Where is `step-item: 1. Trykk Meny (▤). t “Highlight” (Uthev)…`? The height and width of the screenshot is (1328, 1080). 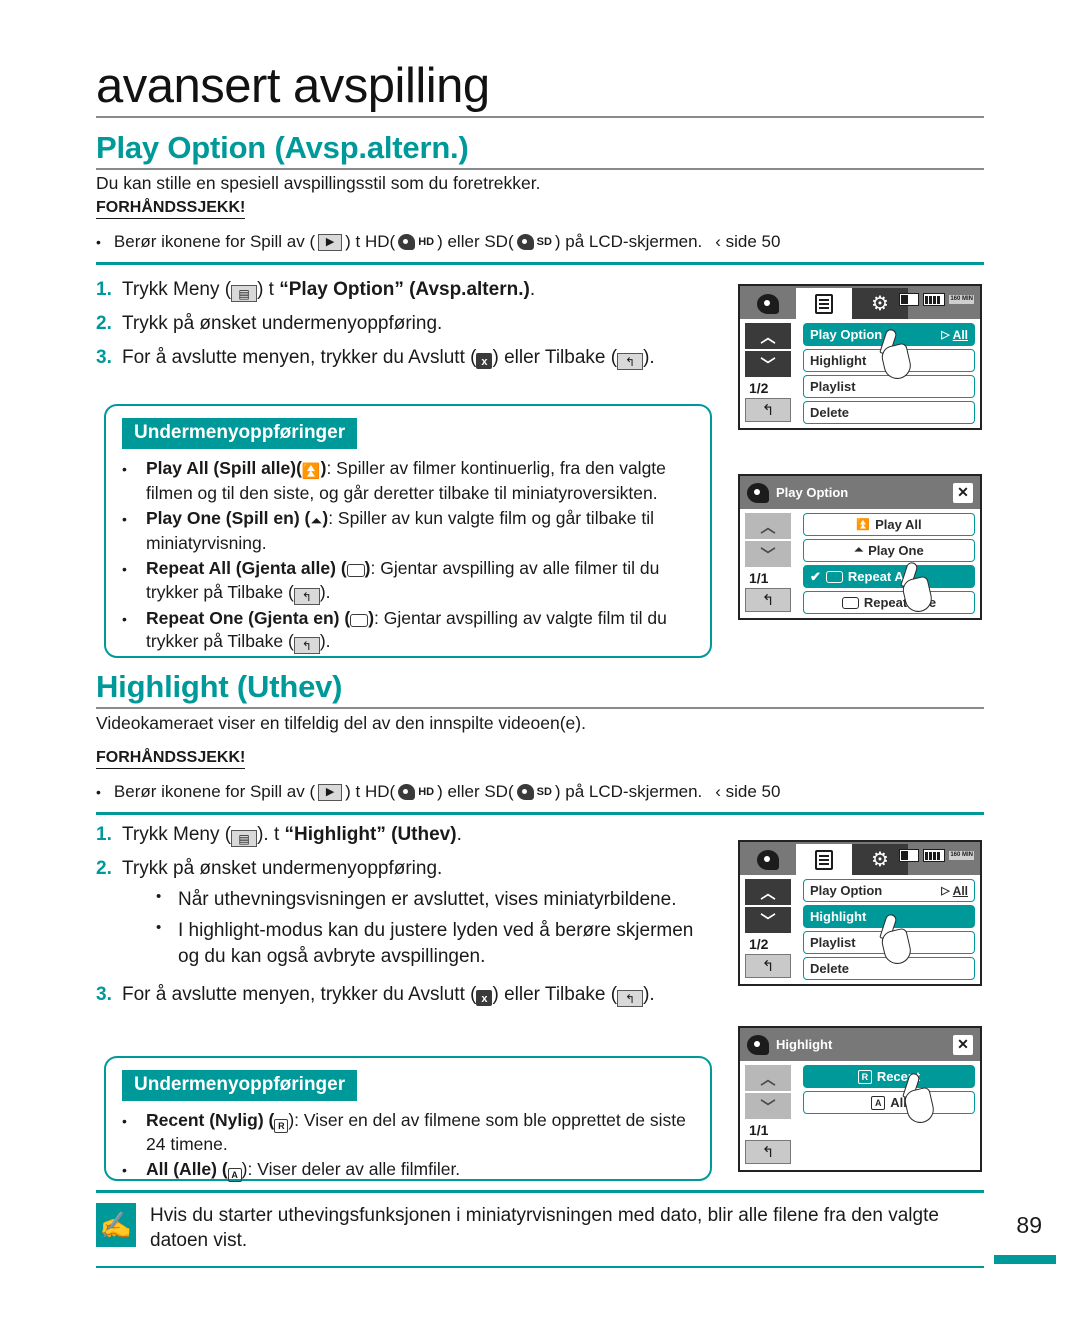 step-item: 1. Trykk Meny (▤). t “Highlight” (Uthev)… is located at coordinates (406, 835).